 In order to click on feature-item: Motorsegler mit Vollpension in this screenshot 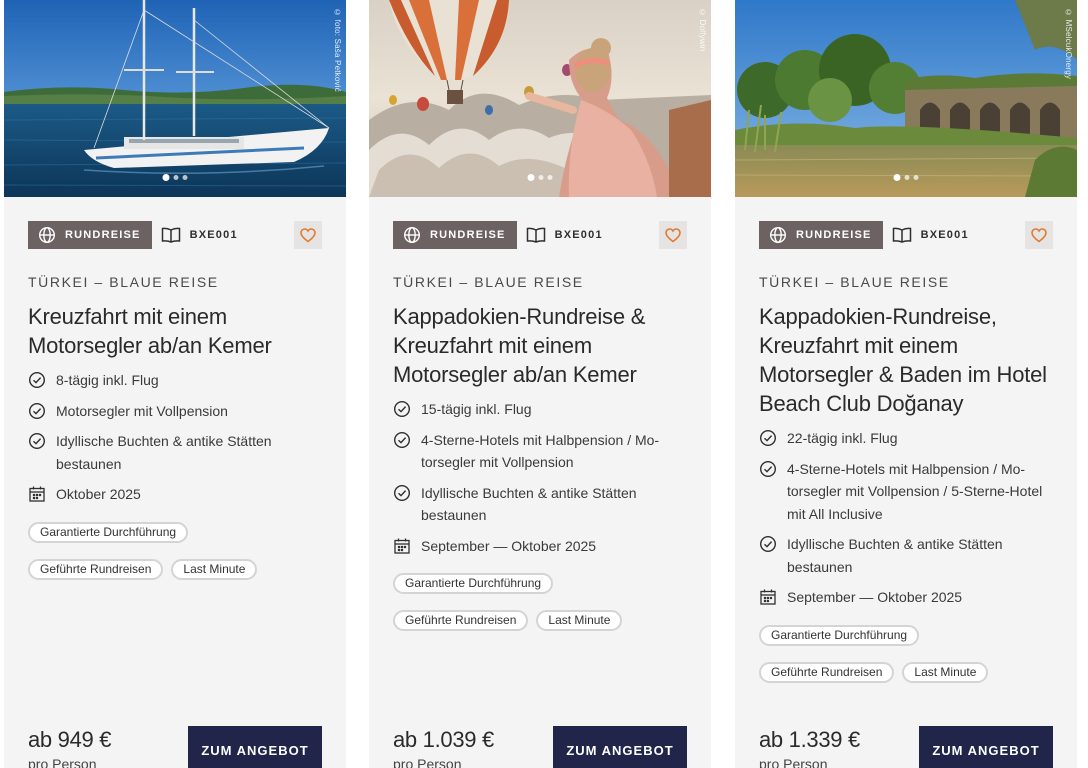, I will do `click(175, 411)`.